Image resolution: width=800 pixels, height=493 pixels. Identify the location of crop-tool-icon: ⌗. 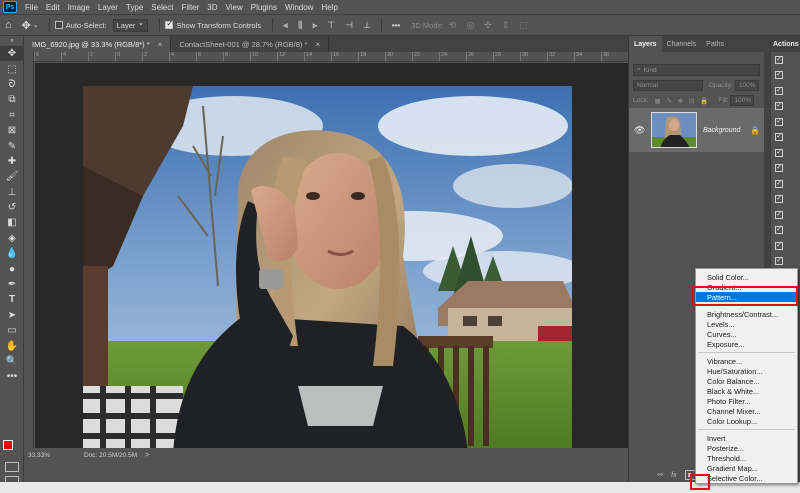
(12, 115).